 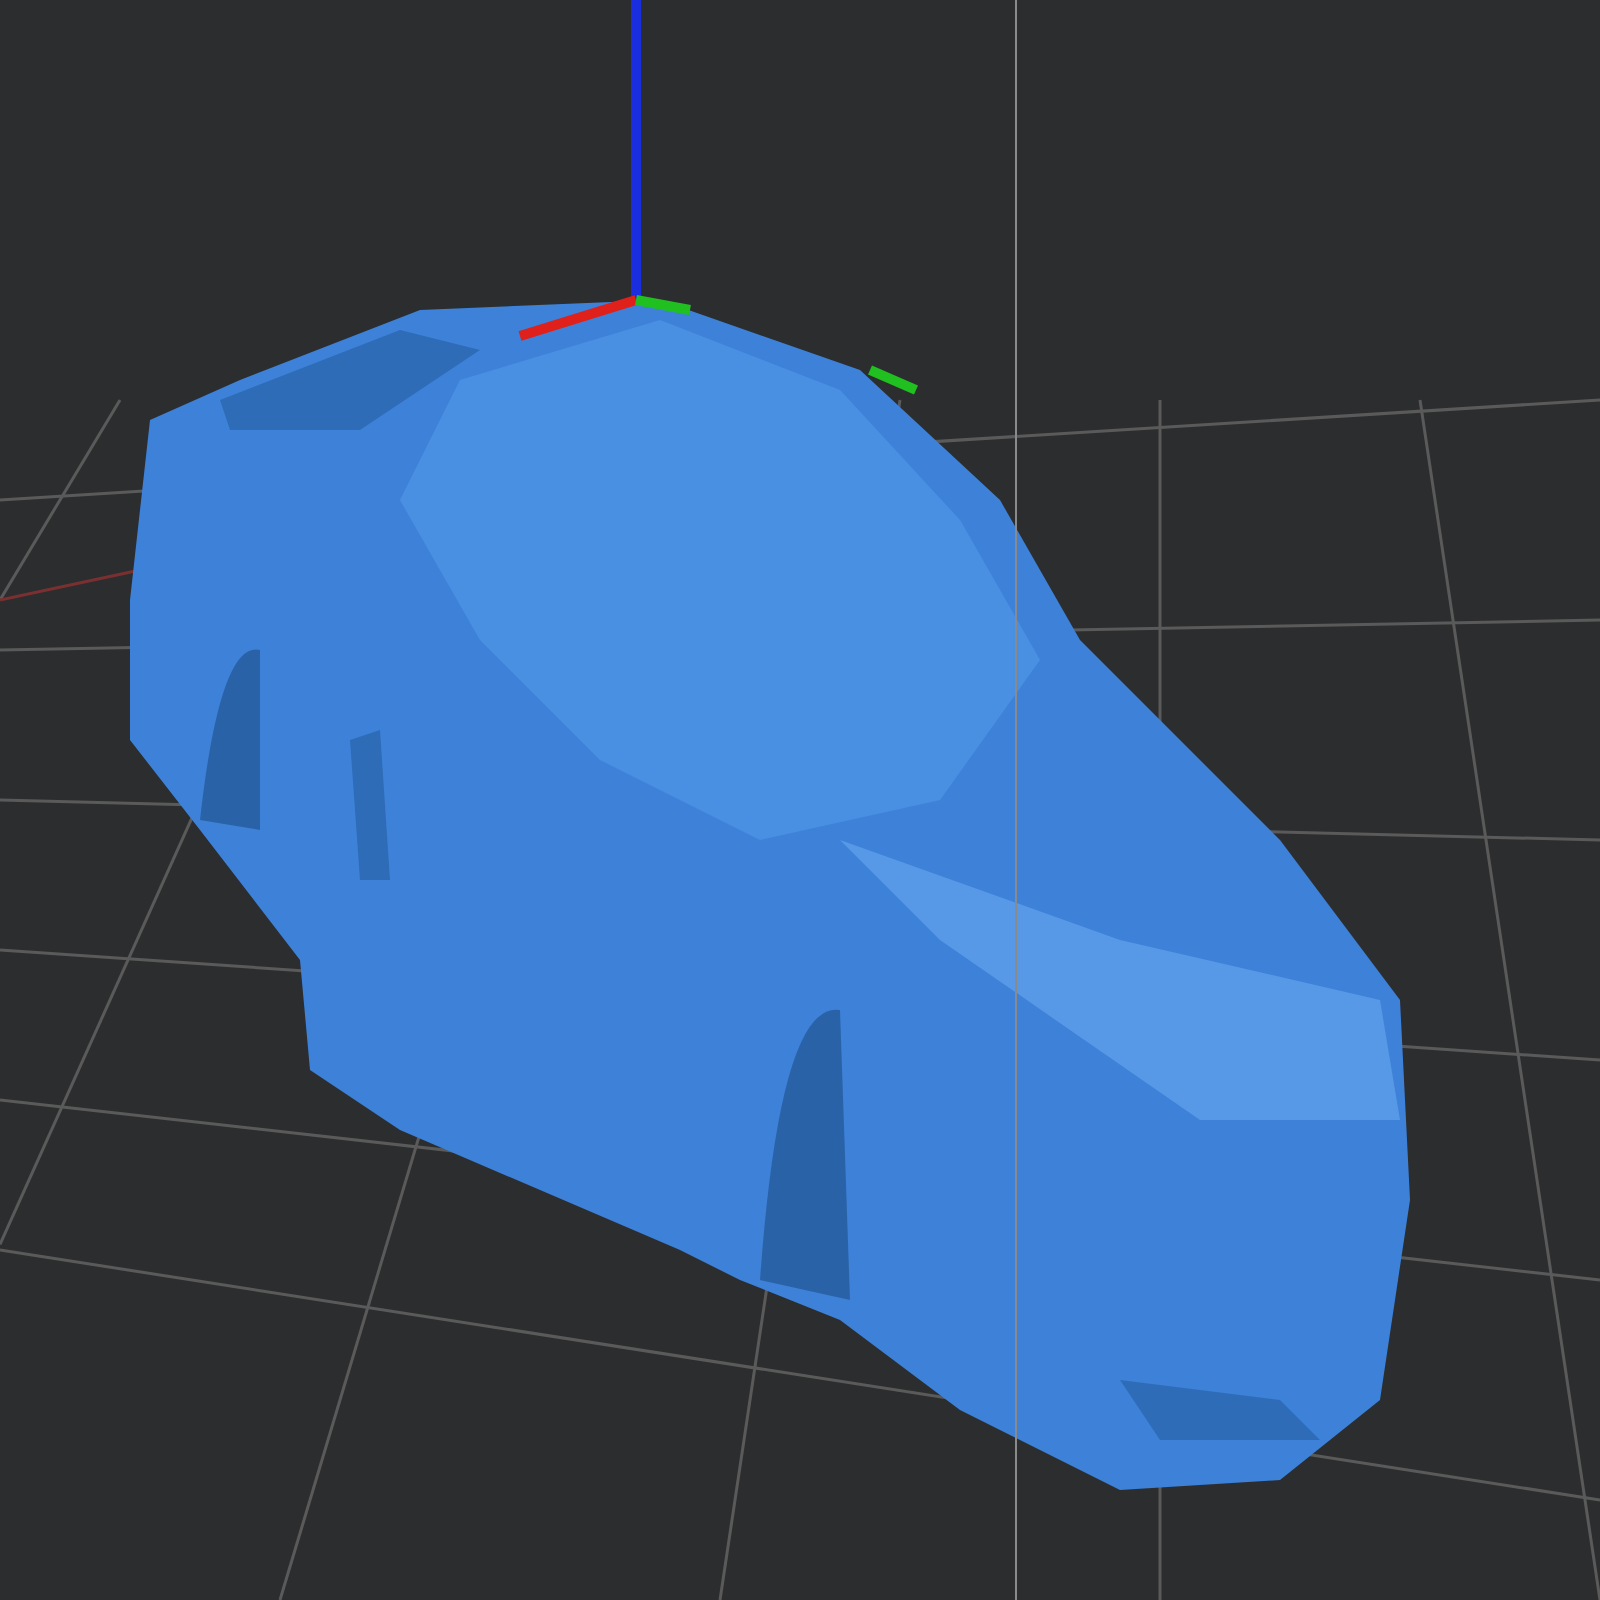 I want to click on axis-gizmo-icon, so click(x=718, y=197).